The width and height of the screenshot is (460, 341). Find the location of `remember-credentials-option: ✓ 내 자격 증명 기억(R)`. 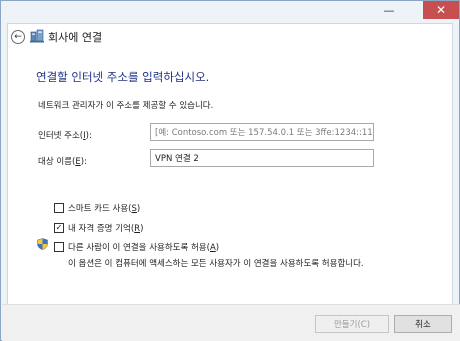

remember-credentials-option: ✓ 내 자격 증명 기억(R) is located at coordinates (98, 228).